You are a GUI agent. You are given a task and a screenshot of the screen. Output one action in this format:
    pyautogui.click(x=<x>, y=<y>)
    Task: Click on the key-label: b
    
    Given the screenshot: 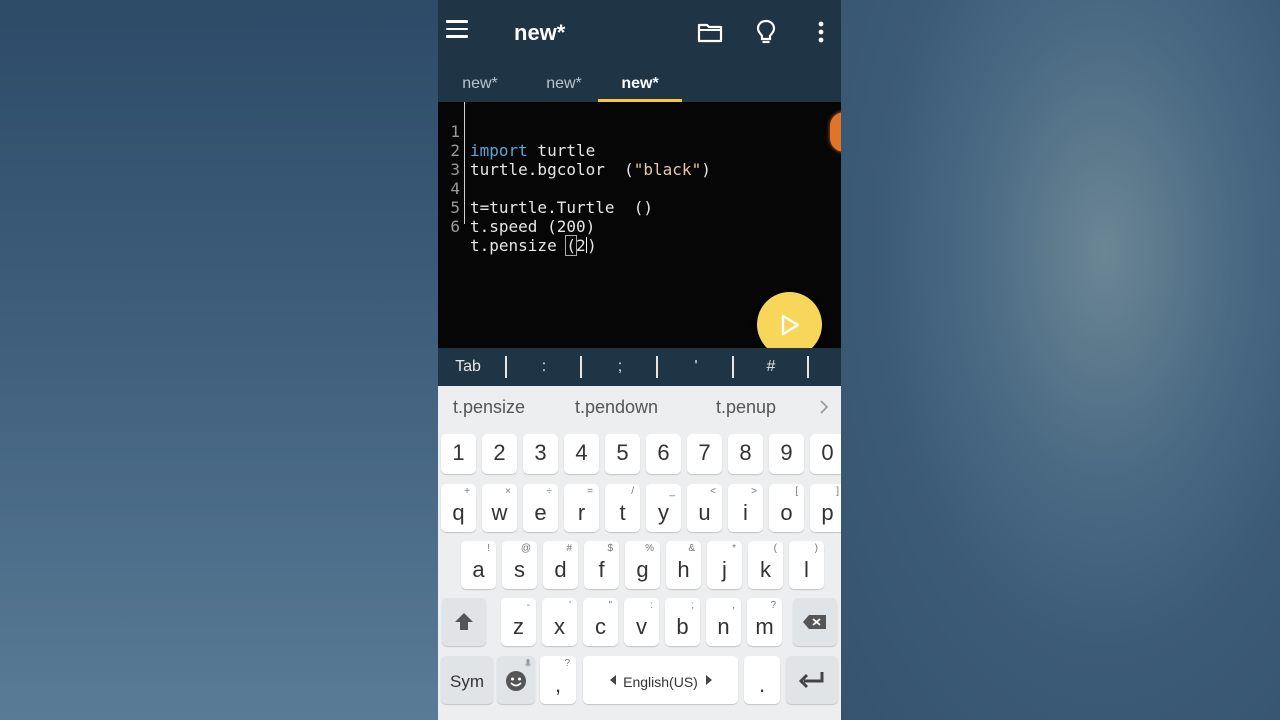 What is the action you would take?
    pyautogui.click(x=682, y=626)
    